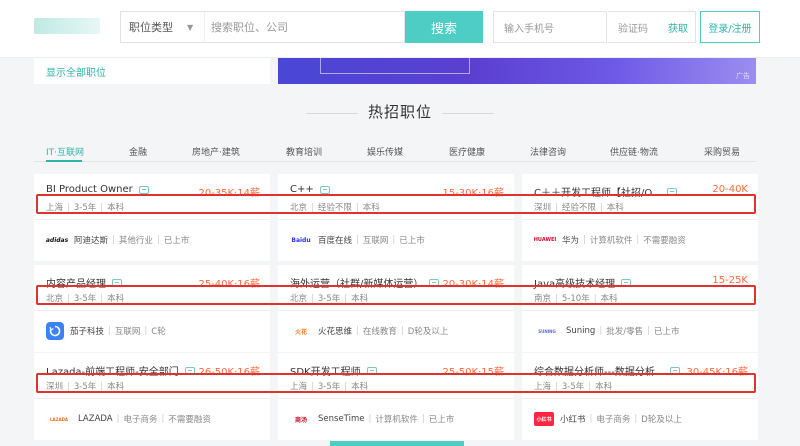  Describe the element at coordinates (610, 240) in the screenshot. I see `company-info: HUAWEI 华为 | 计算机软件 | 不需要融资` at that location.